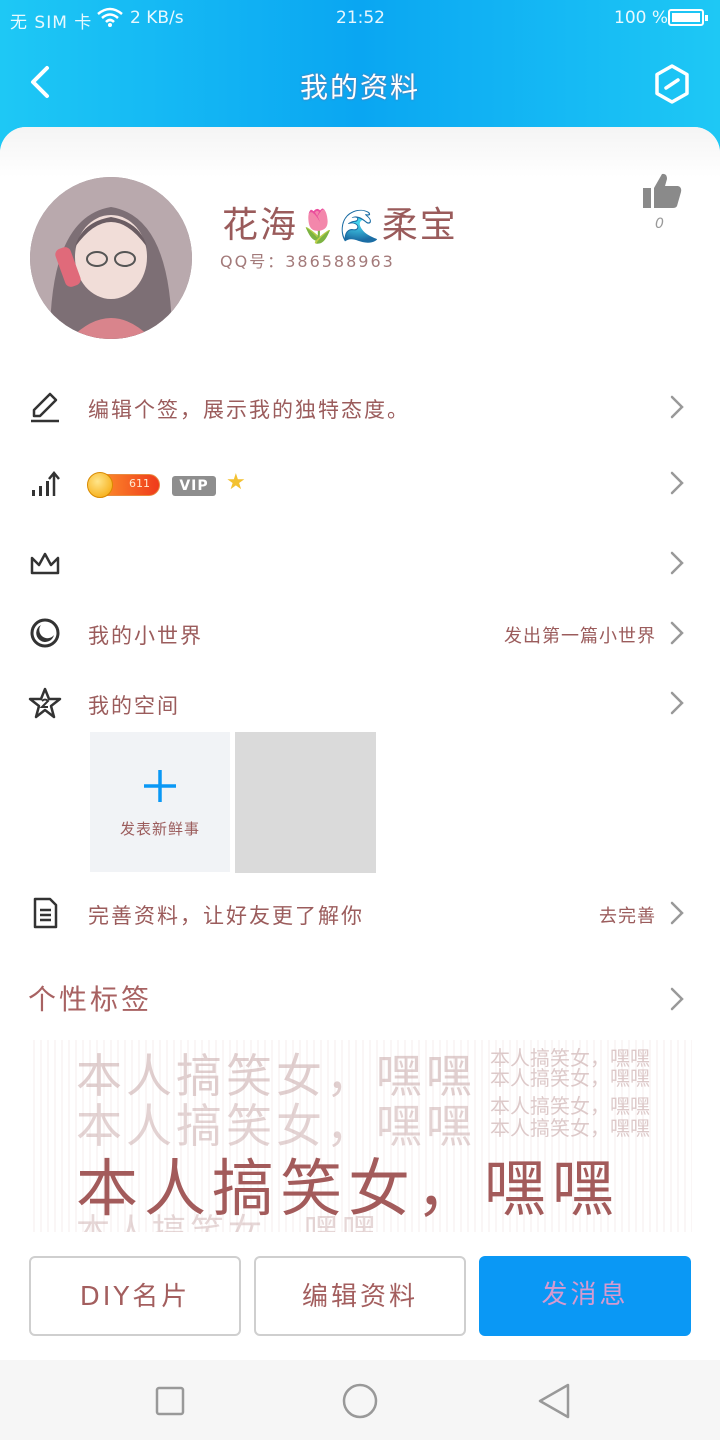  I want to click on status-bar: 无 SIM 卡 2 KB/s 21:52 100 %, so click(360, 19).